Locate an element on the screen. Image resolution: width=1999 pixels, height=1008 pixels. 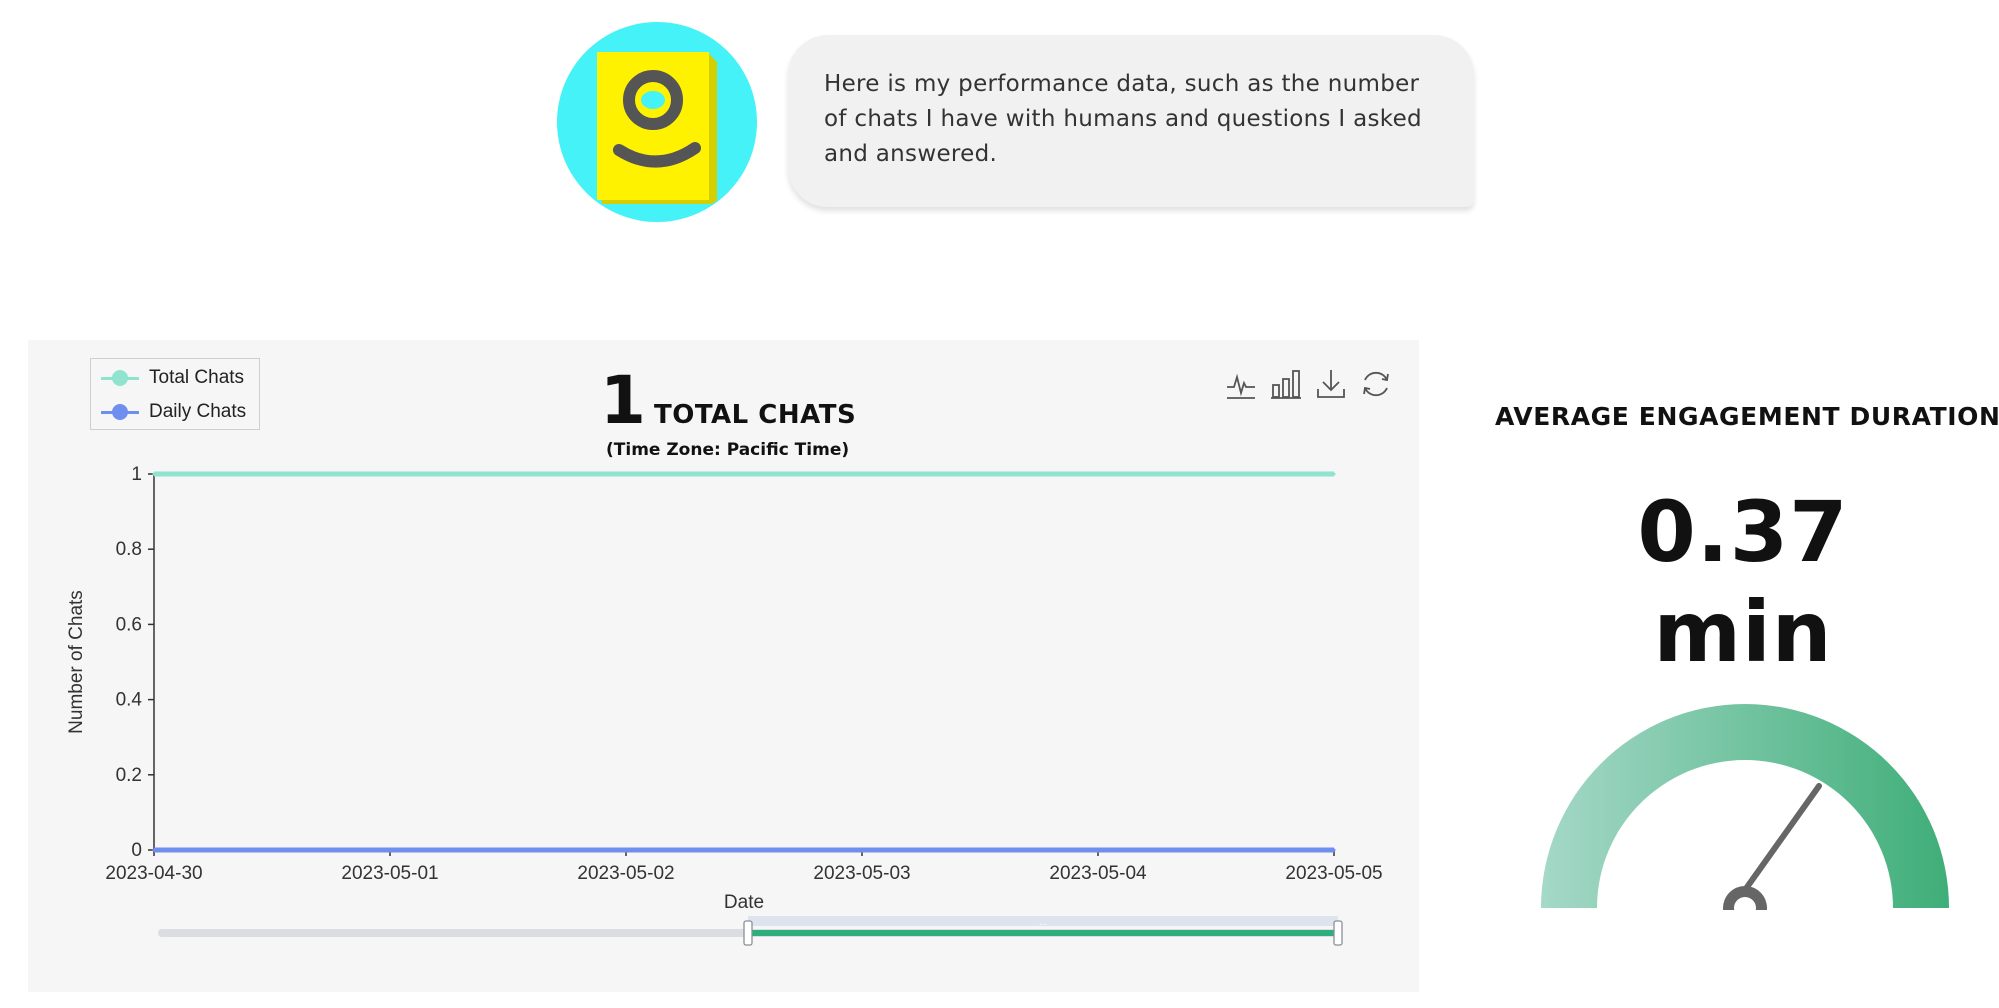
legend-label: Total Chats is located at coordinates (197, 377).